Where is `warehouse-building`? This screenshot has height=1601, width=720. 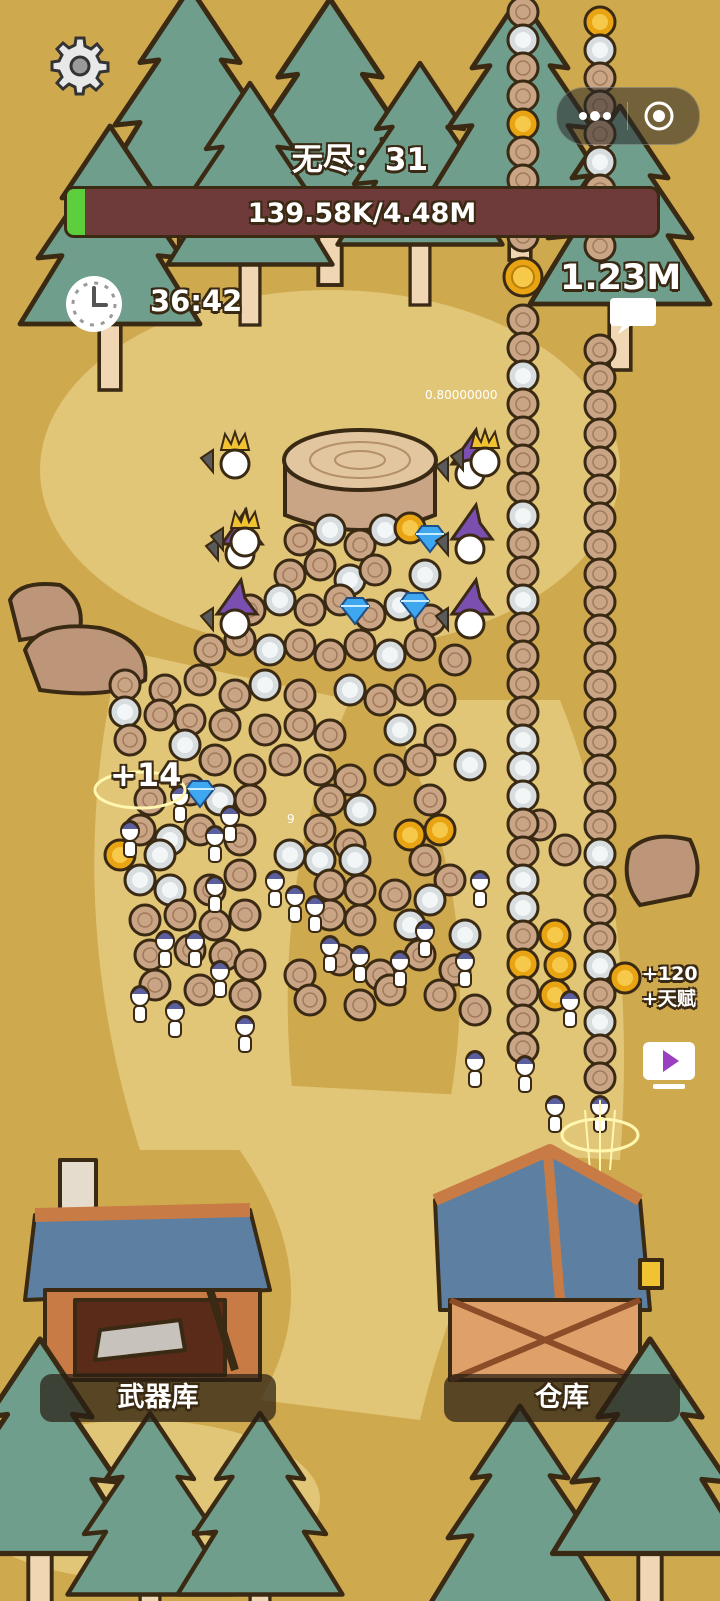
warehouse-building is located at coordinates (548, 1263).